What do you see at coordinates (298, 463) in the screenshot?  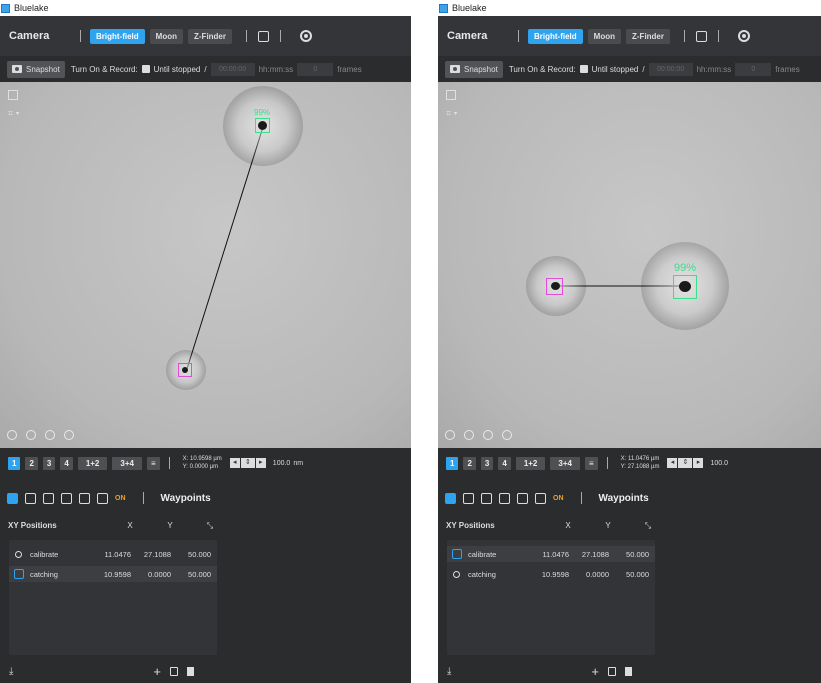 I see `step-unit: nm` at bounding box center [298, 463].